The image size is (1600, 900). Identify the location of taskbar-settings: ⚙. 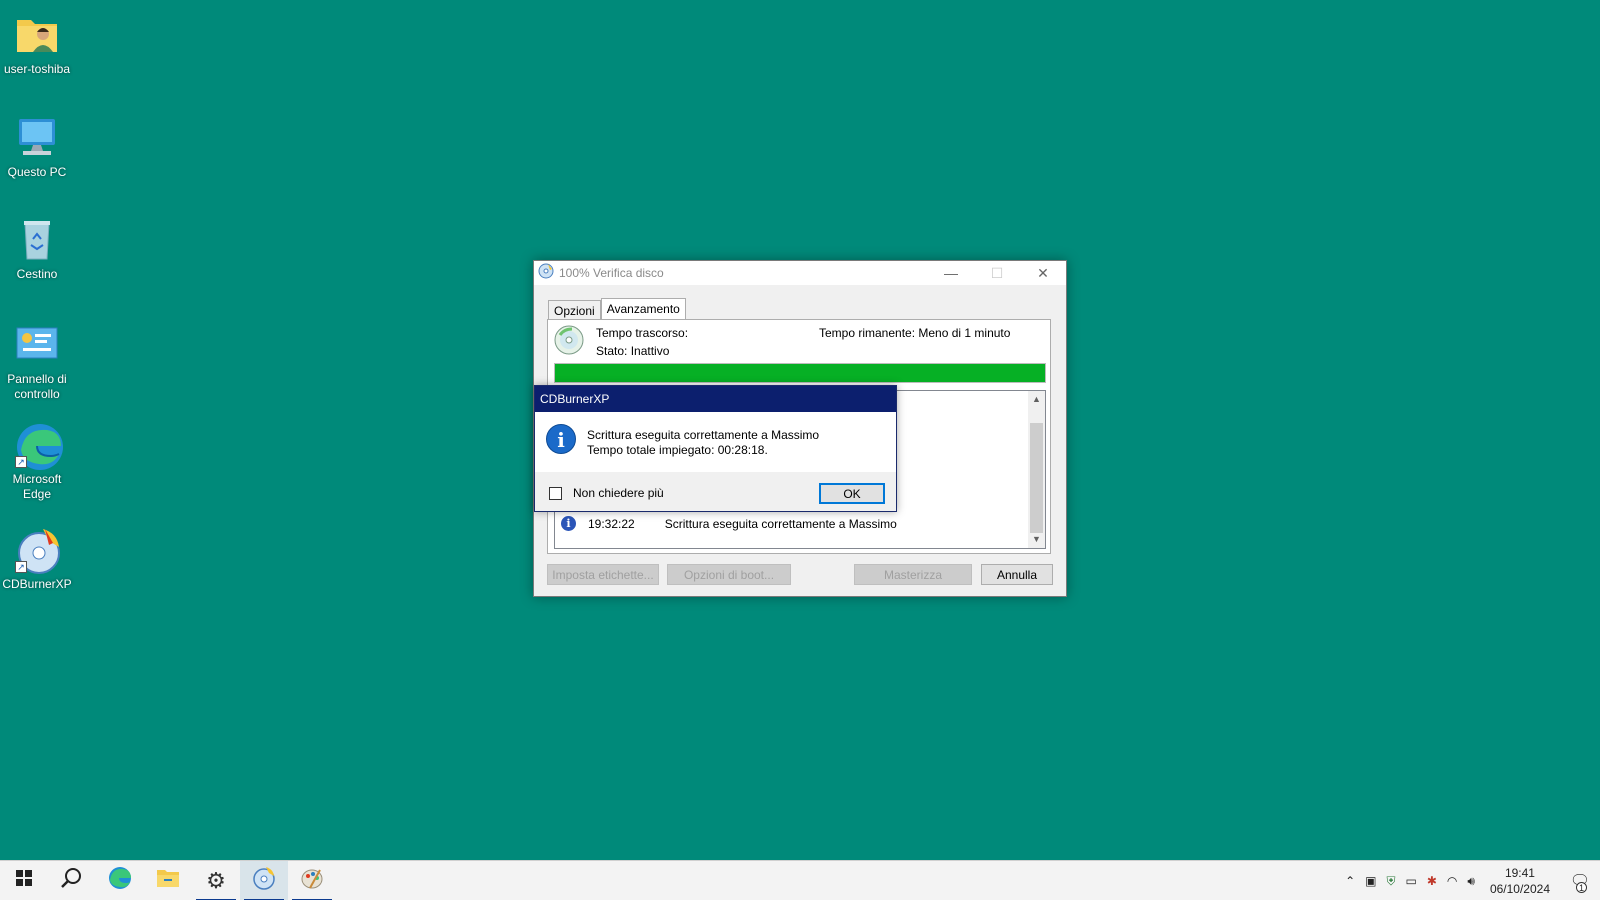
(216, 880).